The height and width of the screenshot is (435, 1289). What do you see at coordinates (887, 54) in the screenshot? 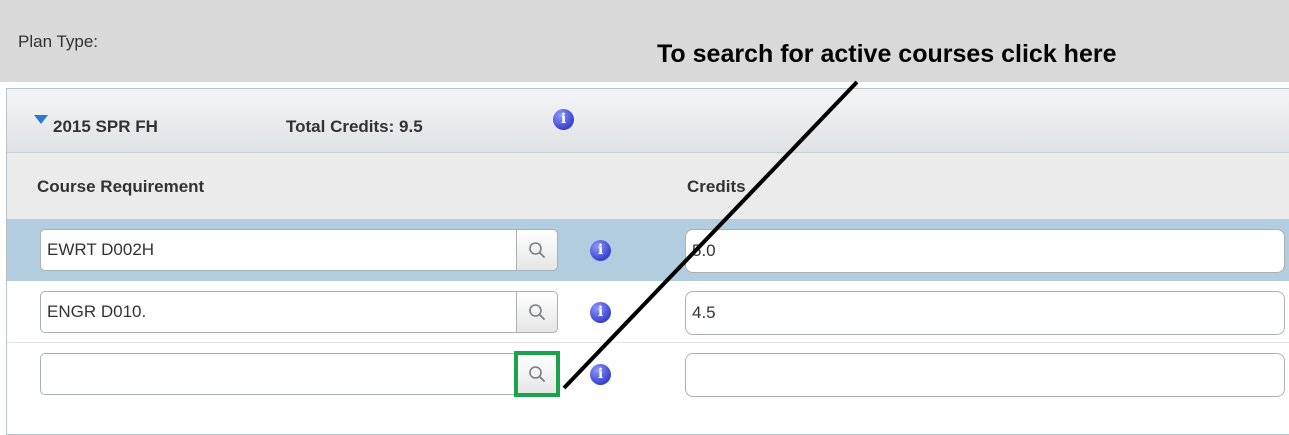
I see `callout-annotation: To search for active courses click here` at bounding box center [887, 54].